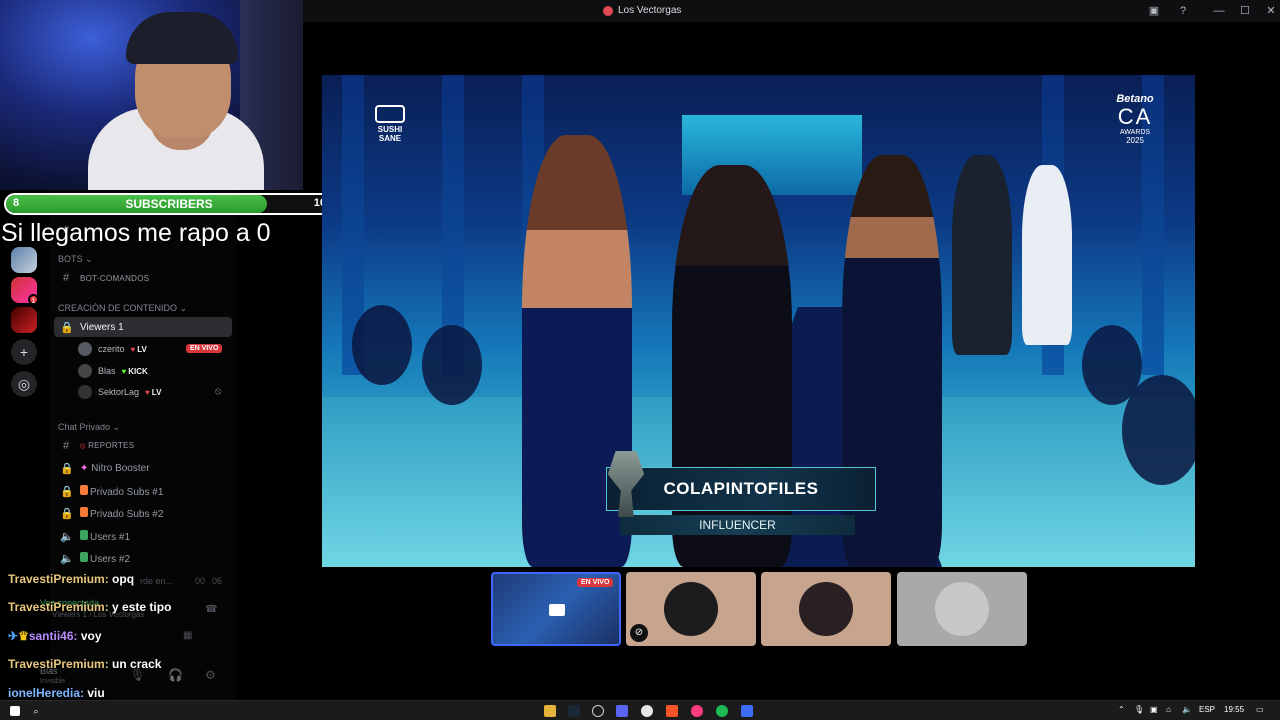 This screenshot has height=720, width=1280. Describe the element at coordinates (1183, 11) in the screenshot. I see `help-icon: ?` at that location.